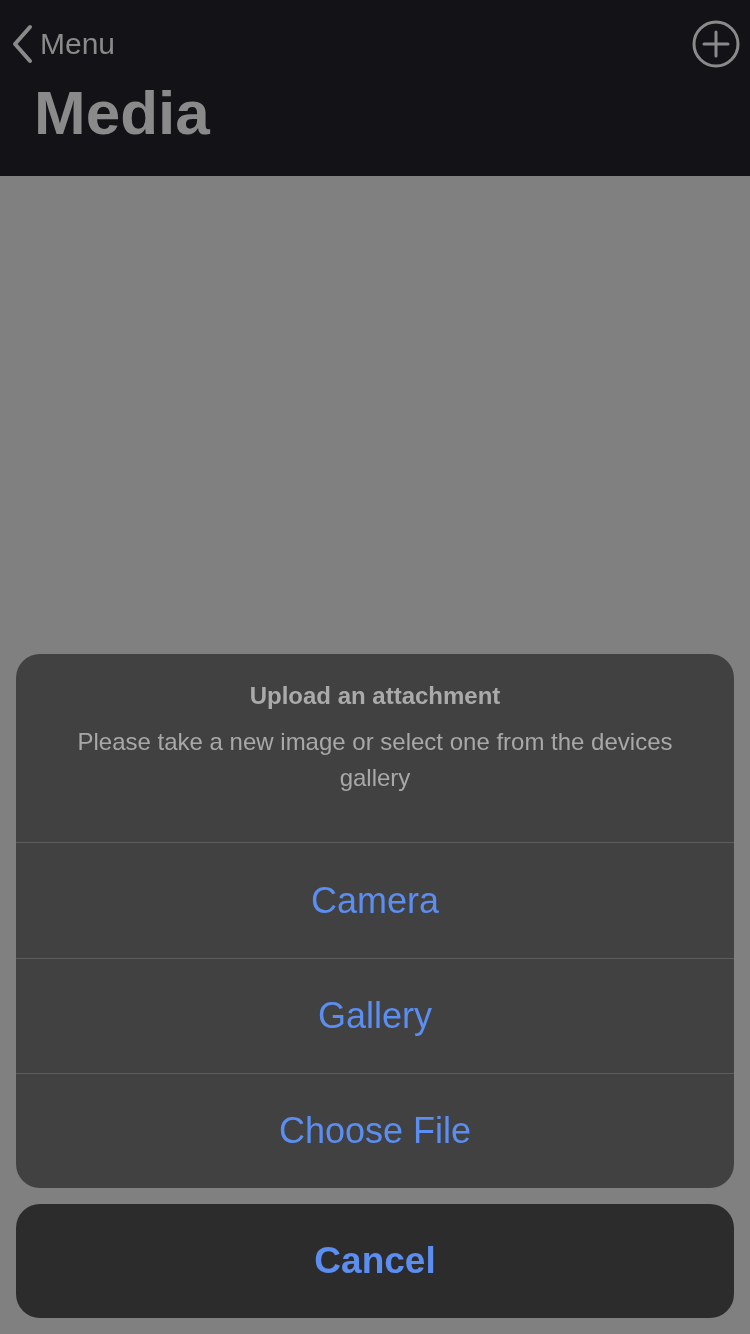  I want to click on action-button: Camera, so click(375, 900).